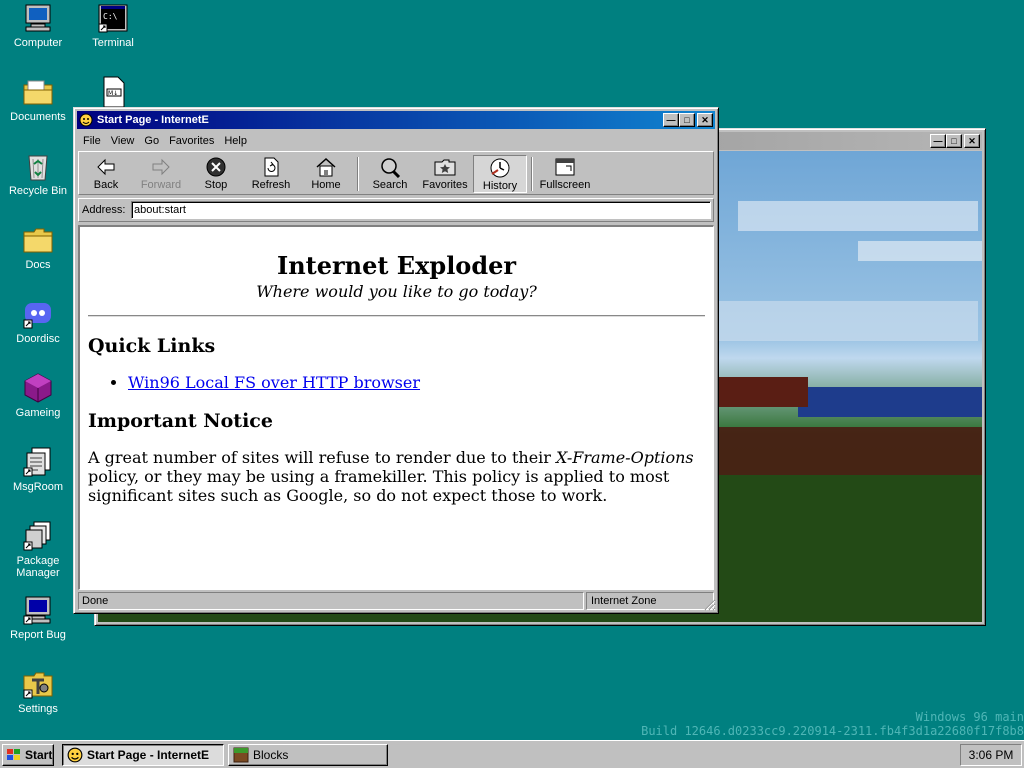 The width and height of the screenshot is (1024, 768). What do you see at coordinates (38, 469) in the screenshot?
I see `desktop-icon-msgroom: MsgRoom` at bounding box center [38, 469].